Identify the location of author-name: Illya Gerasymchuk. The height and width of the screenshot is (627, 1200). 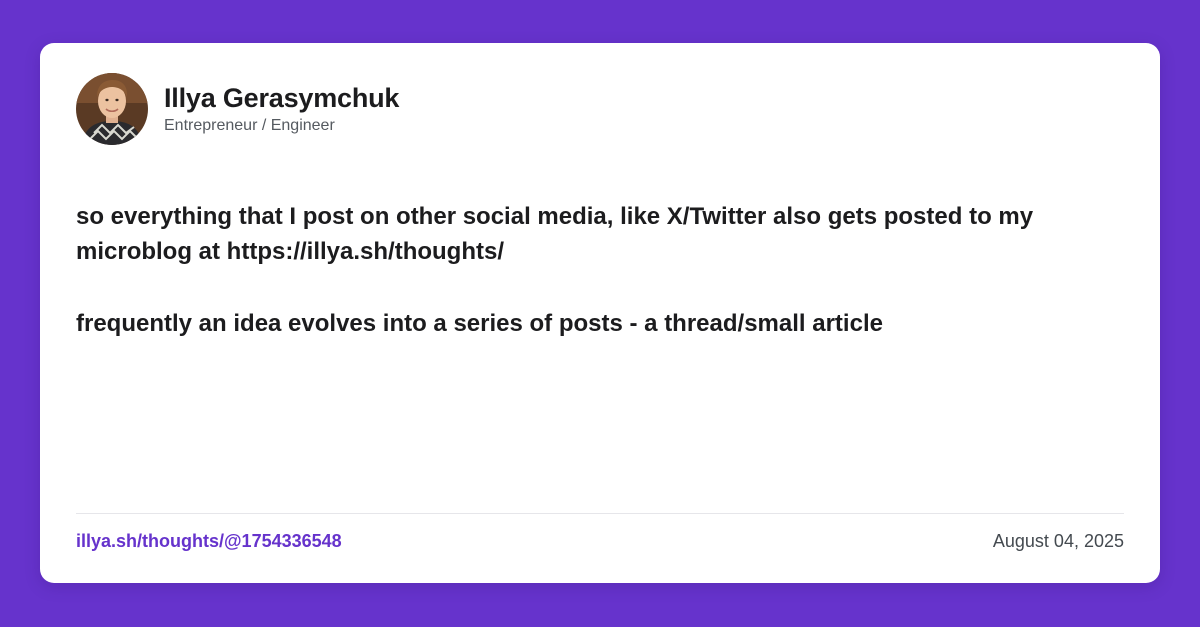
(281, 98).